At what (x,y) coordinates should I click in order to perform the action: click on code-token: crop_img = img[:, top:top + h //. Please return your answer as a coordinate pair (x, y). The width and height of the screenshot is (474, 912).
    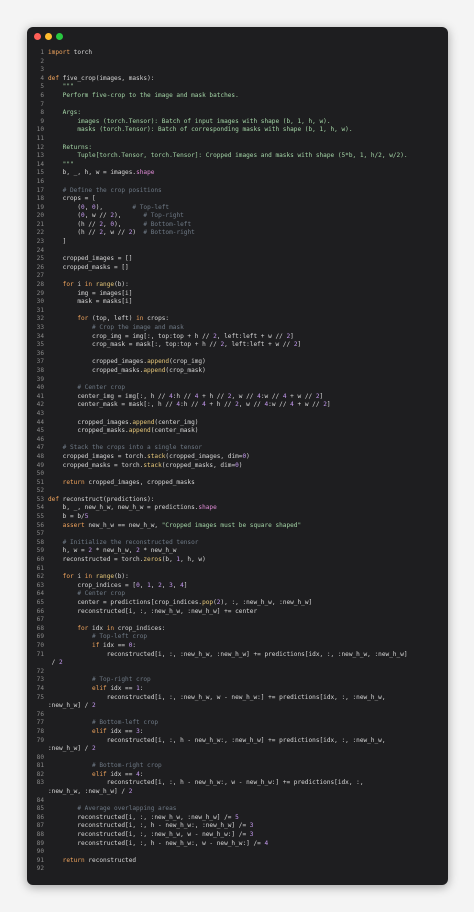
    Looking at the image, I should click on (131, 336).